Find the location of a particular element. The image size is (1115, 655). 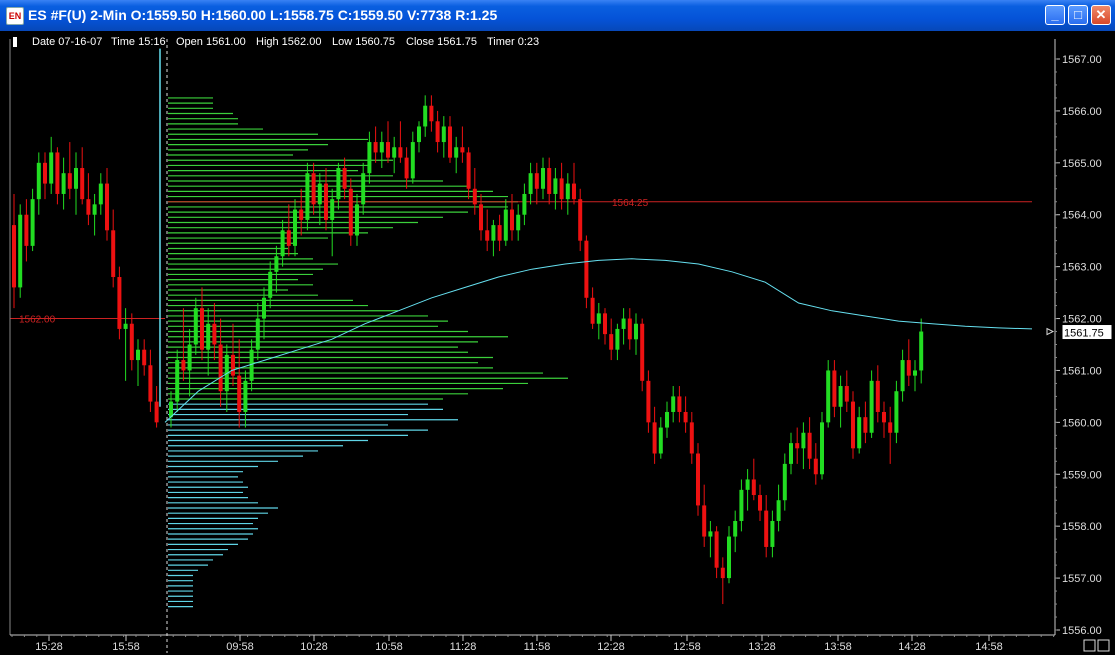

maximize-icon: □ is located at coordinates (1078, 15).